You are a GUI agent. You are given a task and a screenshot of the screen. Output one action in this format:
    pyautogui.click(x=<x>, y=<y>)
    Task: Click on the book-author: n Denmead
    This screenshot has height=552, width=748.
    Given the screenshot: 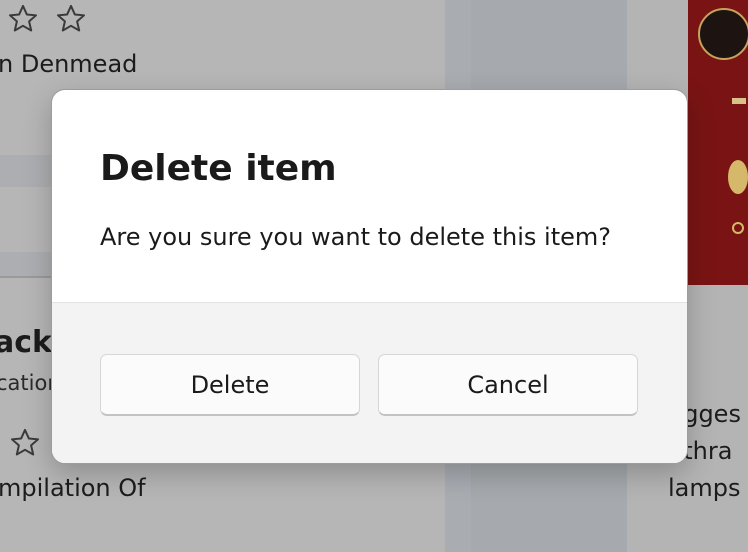 What is the action you would take?
    pyautogui.click(x=69, y=64)
    